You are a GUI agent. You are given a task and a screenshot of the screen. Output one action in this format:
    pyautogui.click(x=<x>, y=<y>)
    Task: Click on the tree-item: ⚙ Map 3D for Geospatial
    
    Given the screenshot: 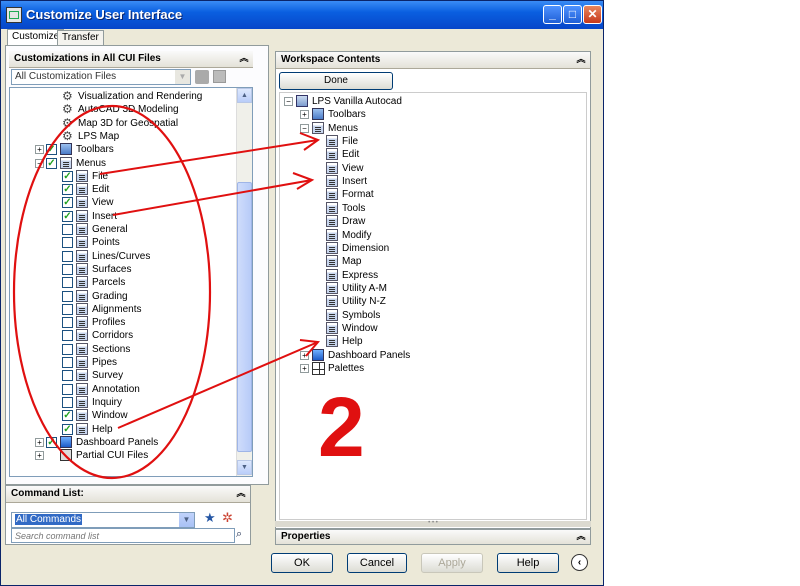 What is the action you would take?
    pyautogui.click(x=131, y=123)
    